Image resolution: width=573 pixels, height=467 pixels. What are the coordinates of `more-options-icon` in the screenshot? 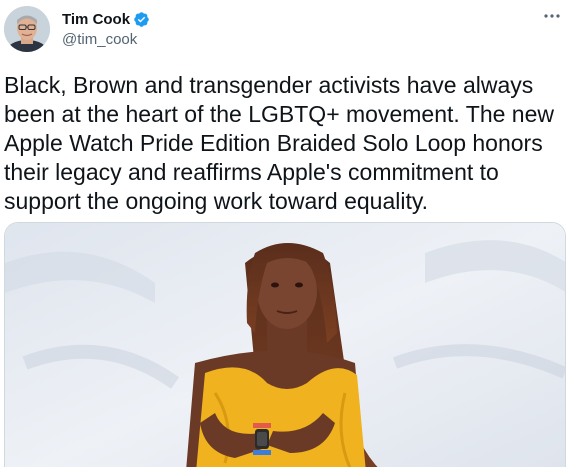 It's located at (552, 16).